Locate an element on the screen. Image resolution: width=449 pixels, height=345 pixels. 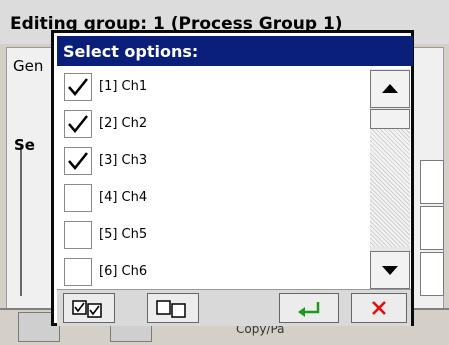
cancel-button is located at coordinates (379, 308).